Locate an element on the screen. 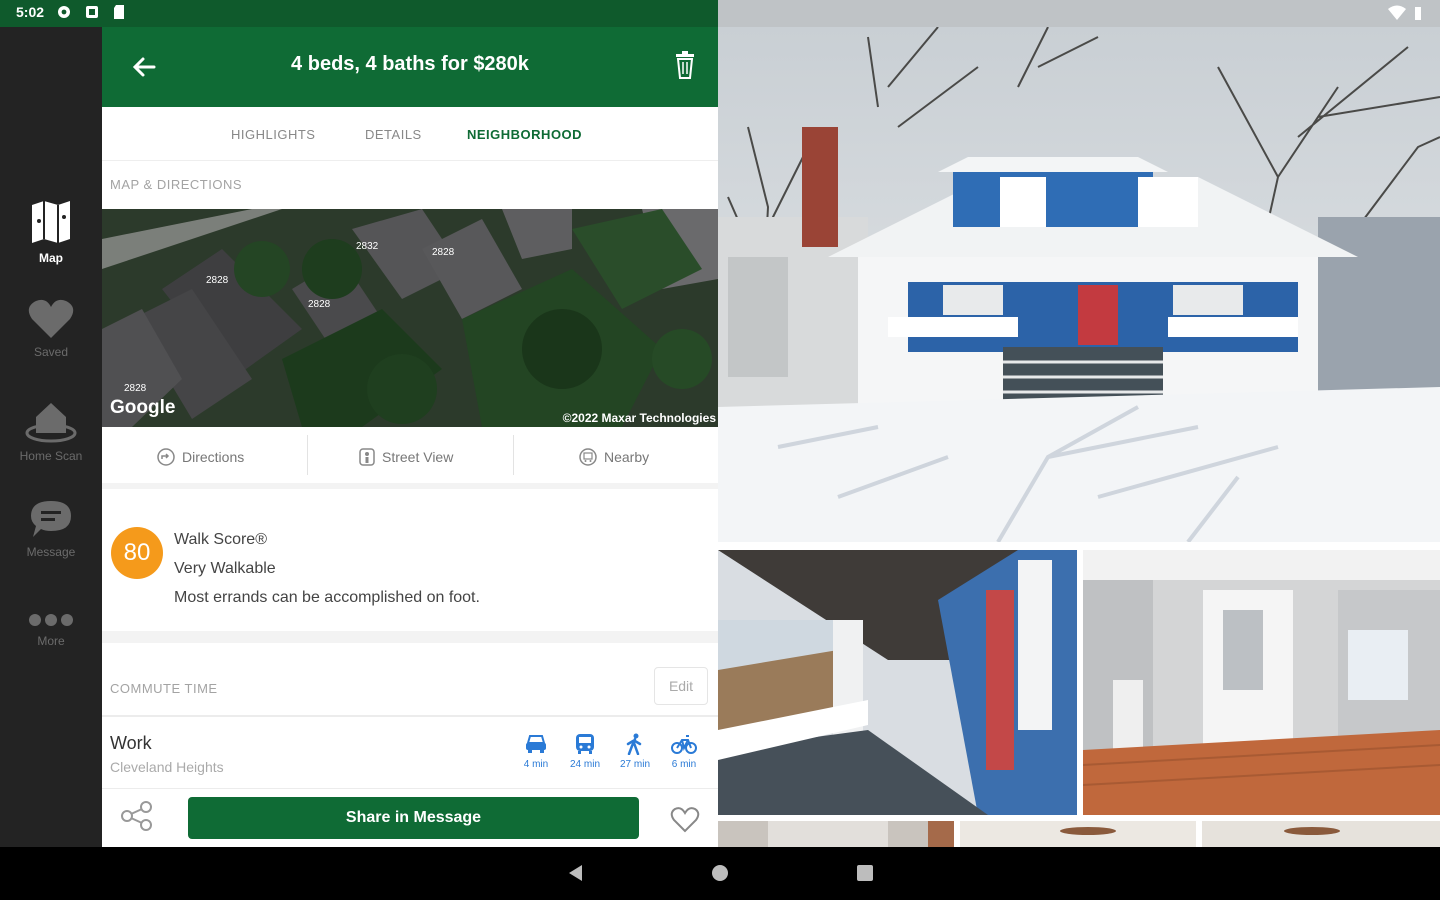  car-time: 4 min is located at coordinates (536, 764).